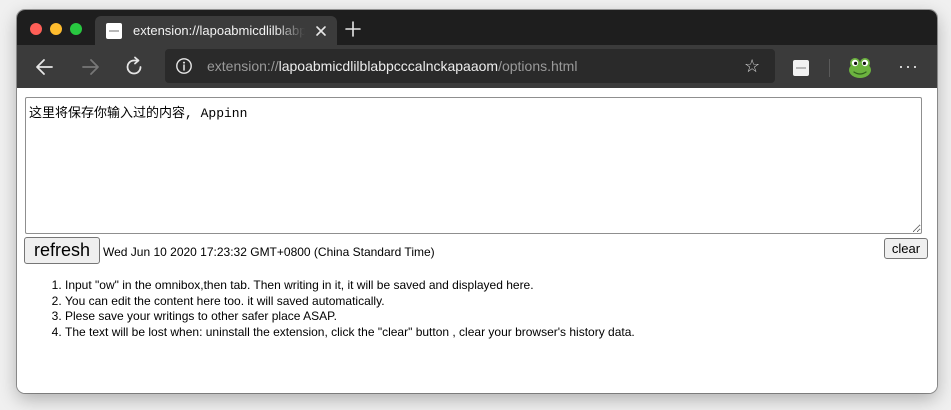  What do you see at coordinates (134, 67) in the screenshot?
I see `reload-icon` at bounding box center [134, 67].